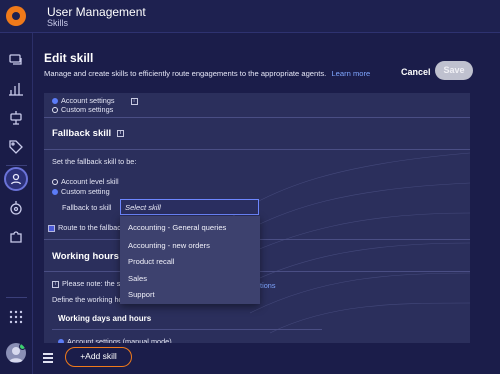 The width and height of the screenshot is (500, 374). Describe the element at coordinates (105, 318) in the screenshot. I see `working-days-title: Working days and hours` at that location.